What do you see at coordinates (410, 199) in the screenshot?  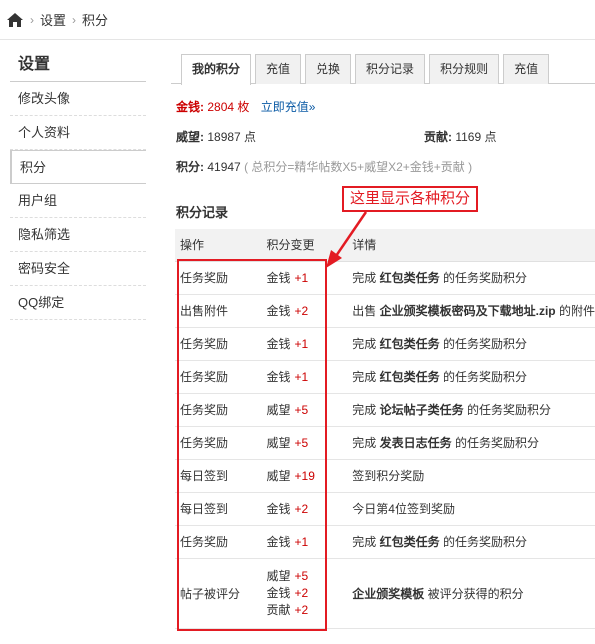 I see `annotation-callout: 这里显示各种积分` at bounding box center [410, 199].